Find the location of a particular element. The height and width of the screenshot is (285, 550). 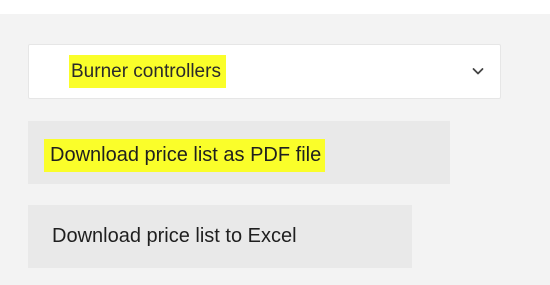

chevron-down-icon is located at coordinates (478, 71).